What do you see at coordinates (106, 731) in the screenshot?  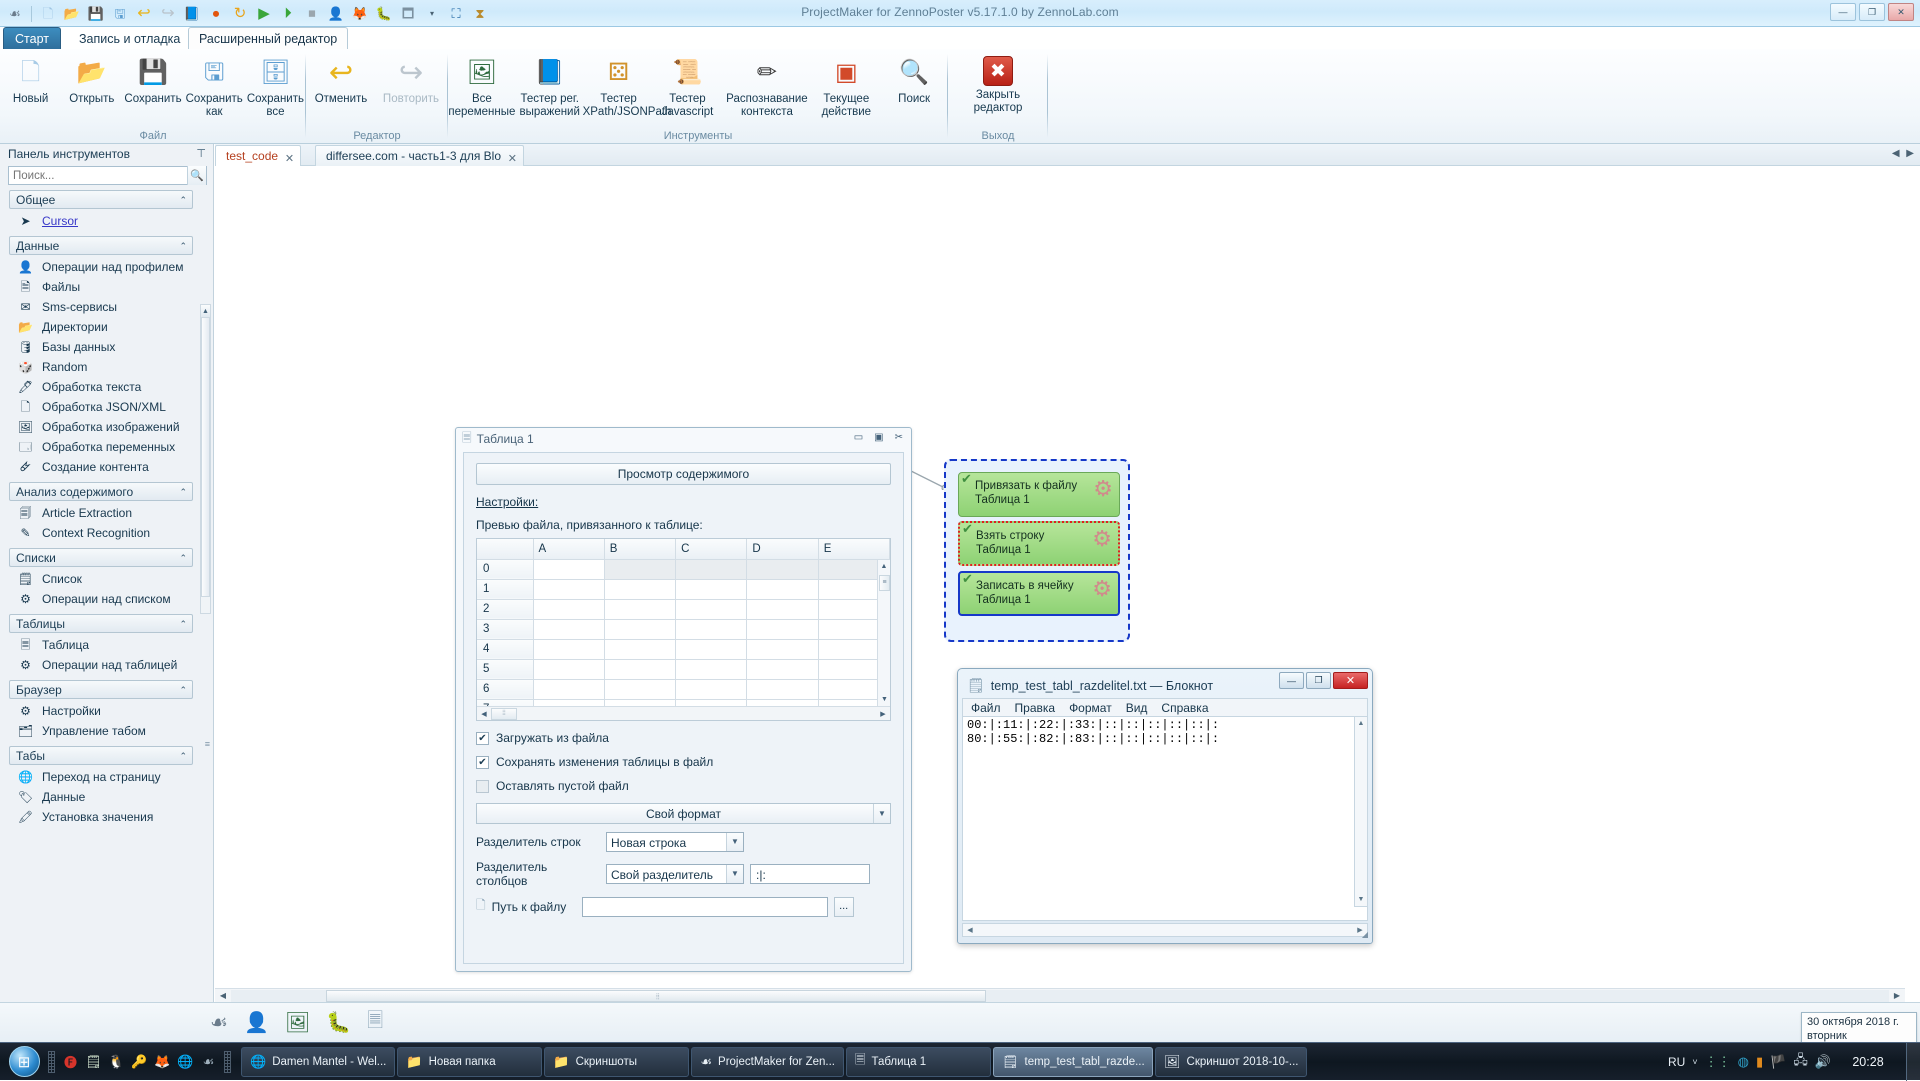 I see `toolbox-item: 🗂 Управление табом` at bounding box center [106, 731].